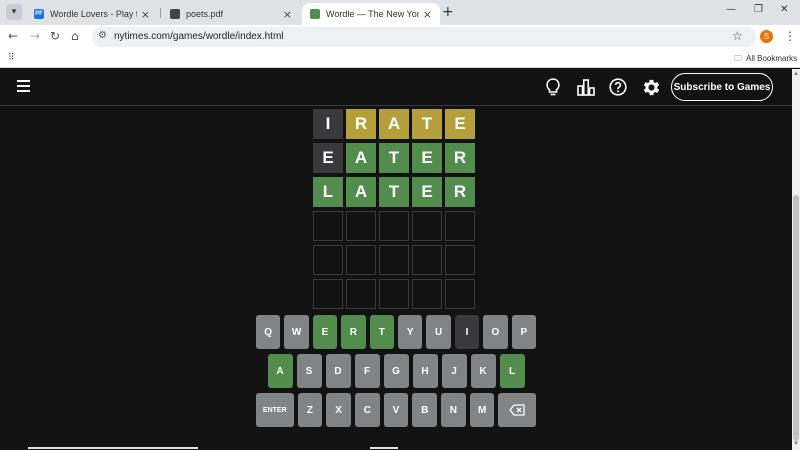  I want to click on minimize-button: —, so click(731, 9).